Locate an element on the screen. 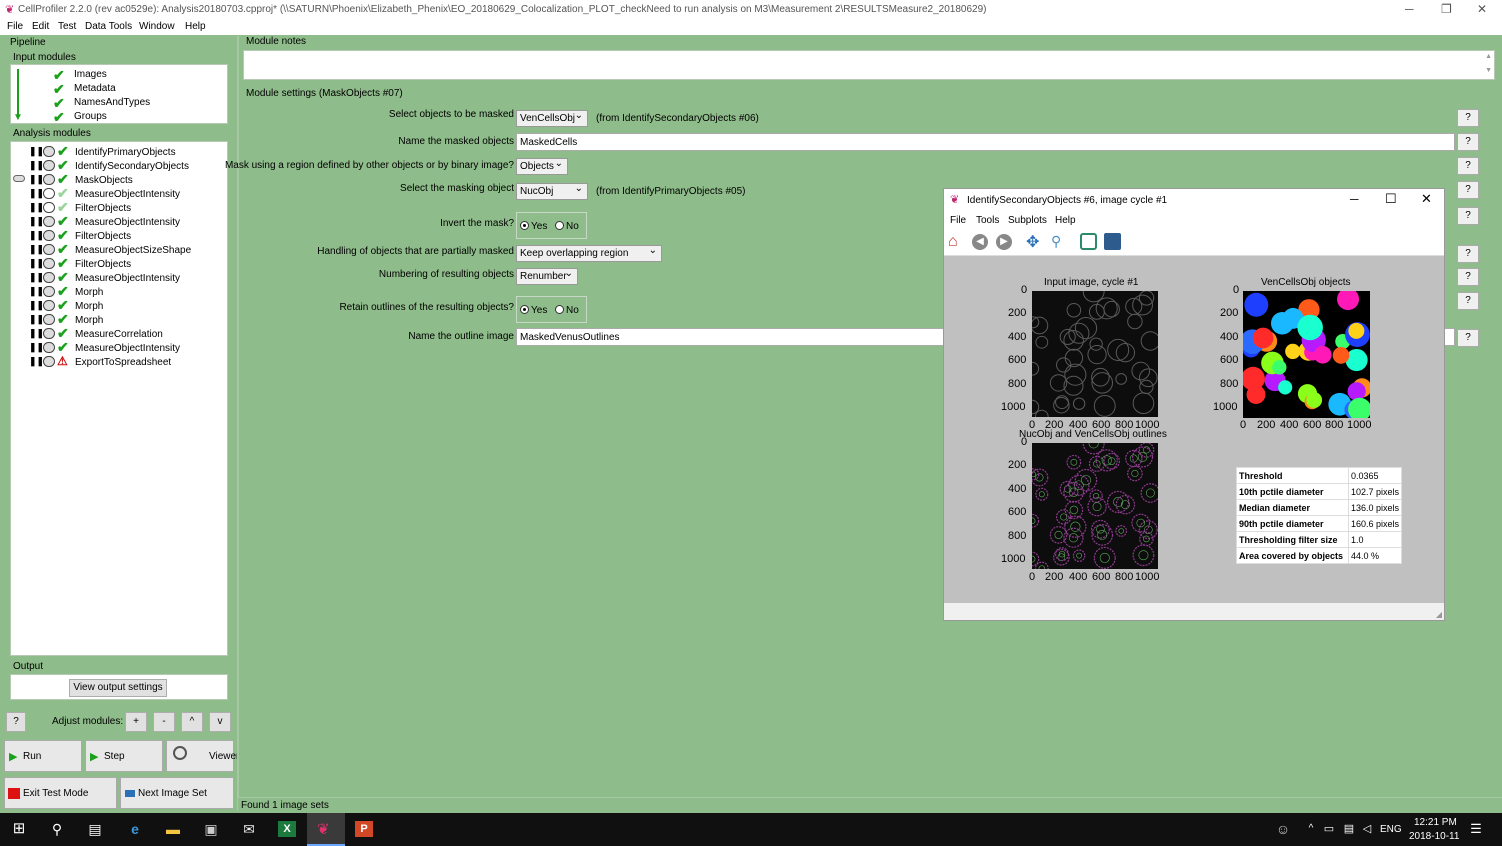 This screenshot has height=846, width=1502. help-button-retain: ? is located at coordinates (1468, 301).